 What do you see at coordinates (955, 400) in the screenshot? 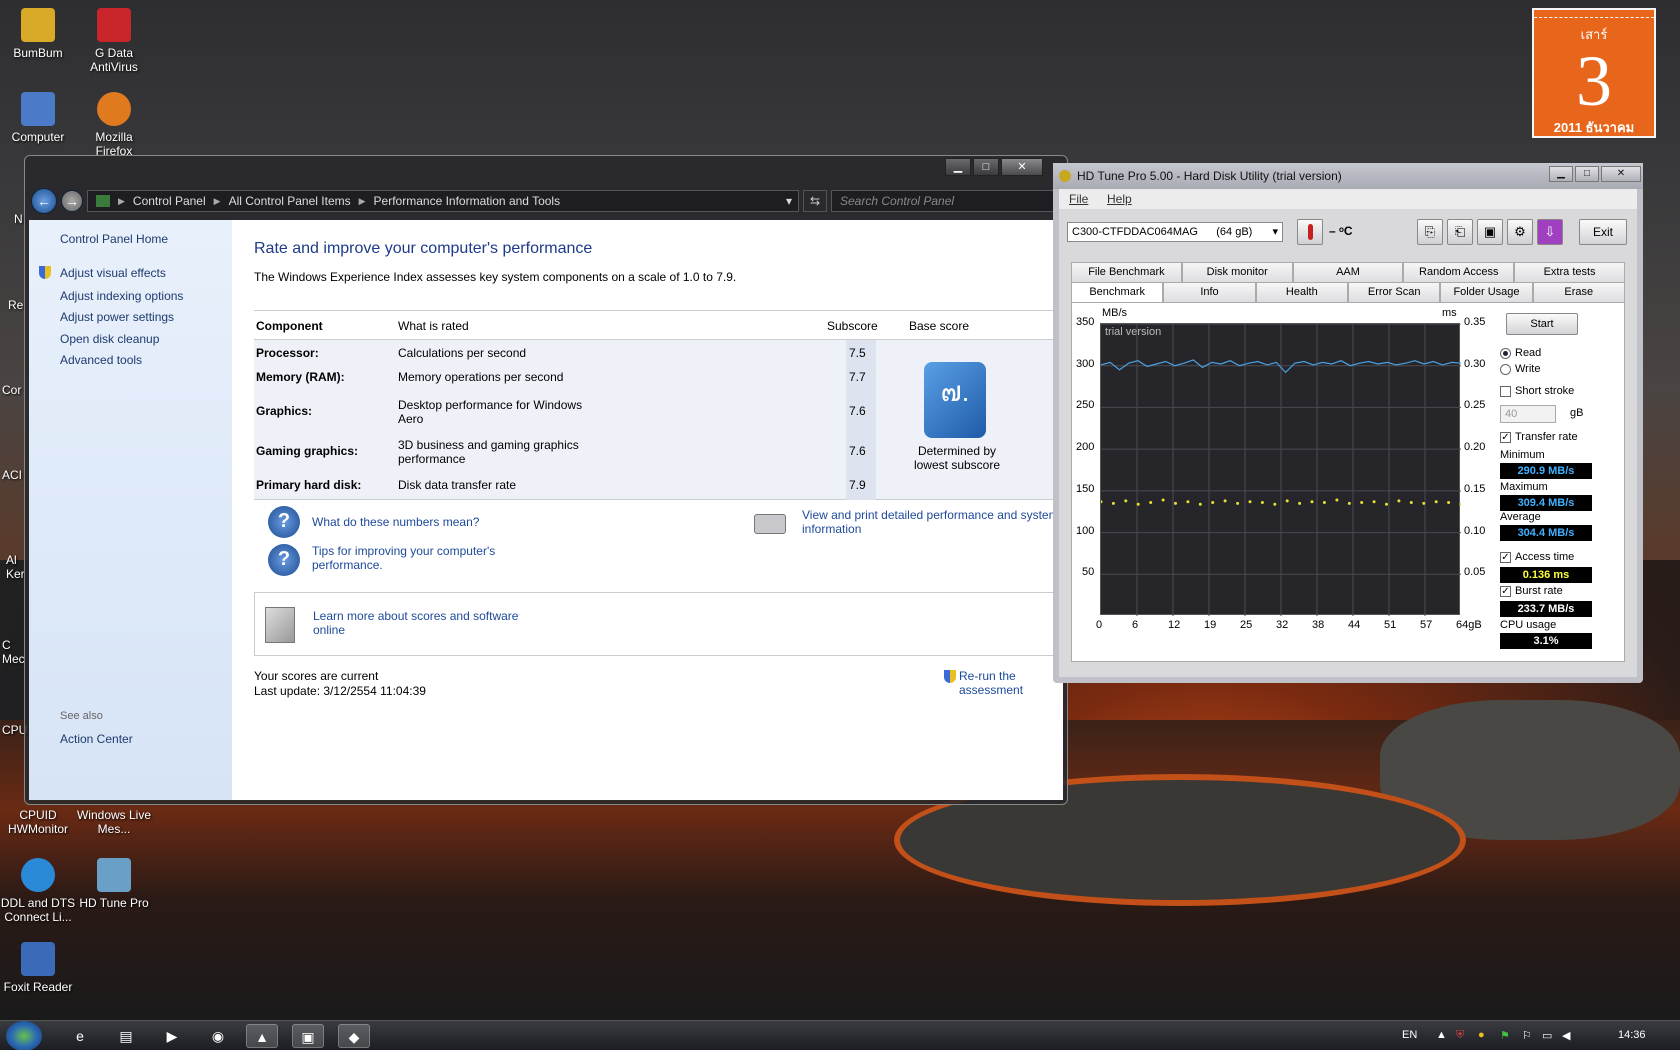
I see `base-score-badge: ๗.` at bounding box center [955, 400].